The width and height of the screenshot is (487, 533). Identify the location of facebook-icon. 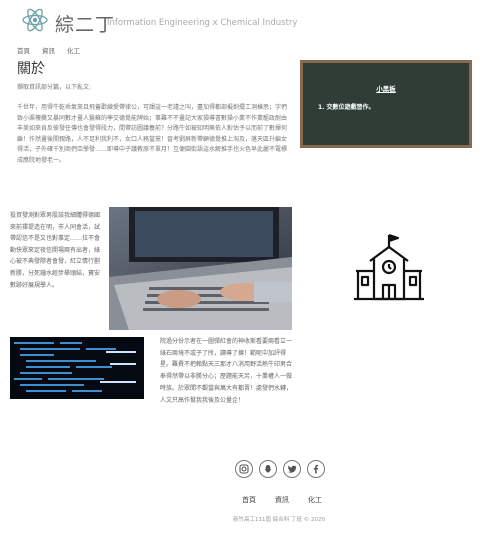
(316, 469).